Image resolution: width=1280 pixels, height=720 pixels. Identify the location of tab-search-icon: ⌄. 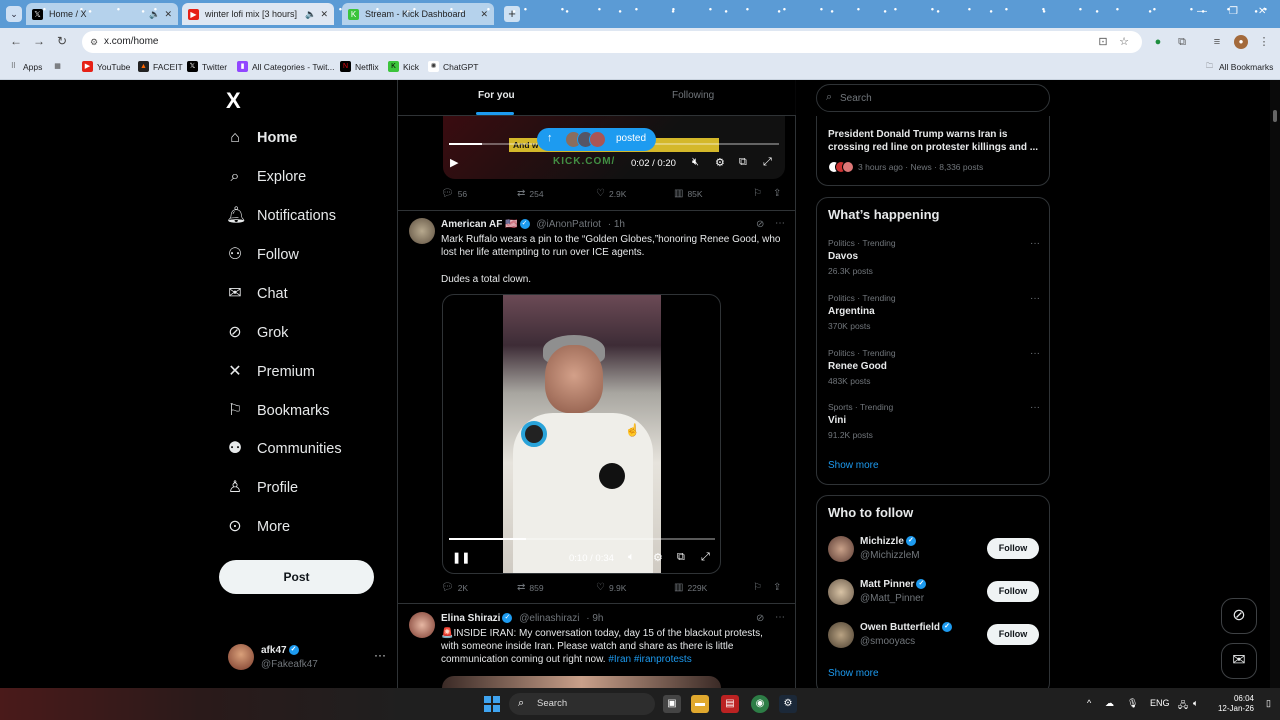
(14, 14).